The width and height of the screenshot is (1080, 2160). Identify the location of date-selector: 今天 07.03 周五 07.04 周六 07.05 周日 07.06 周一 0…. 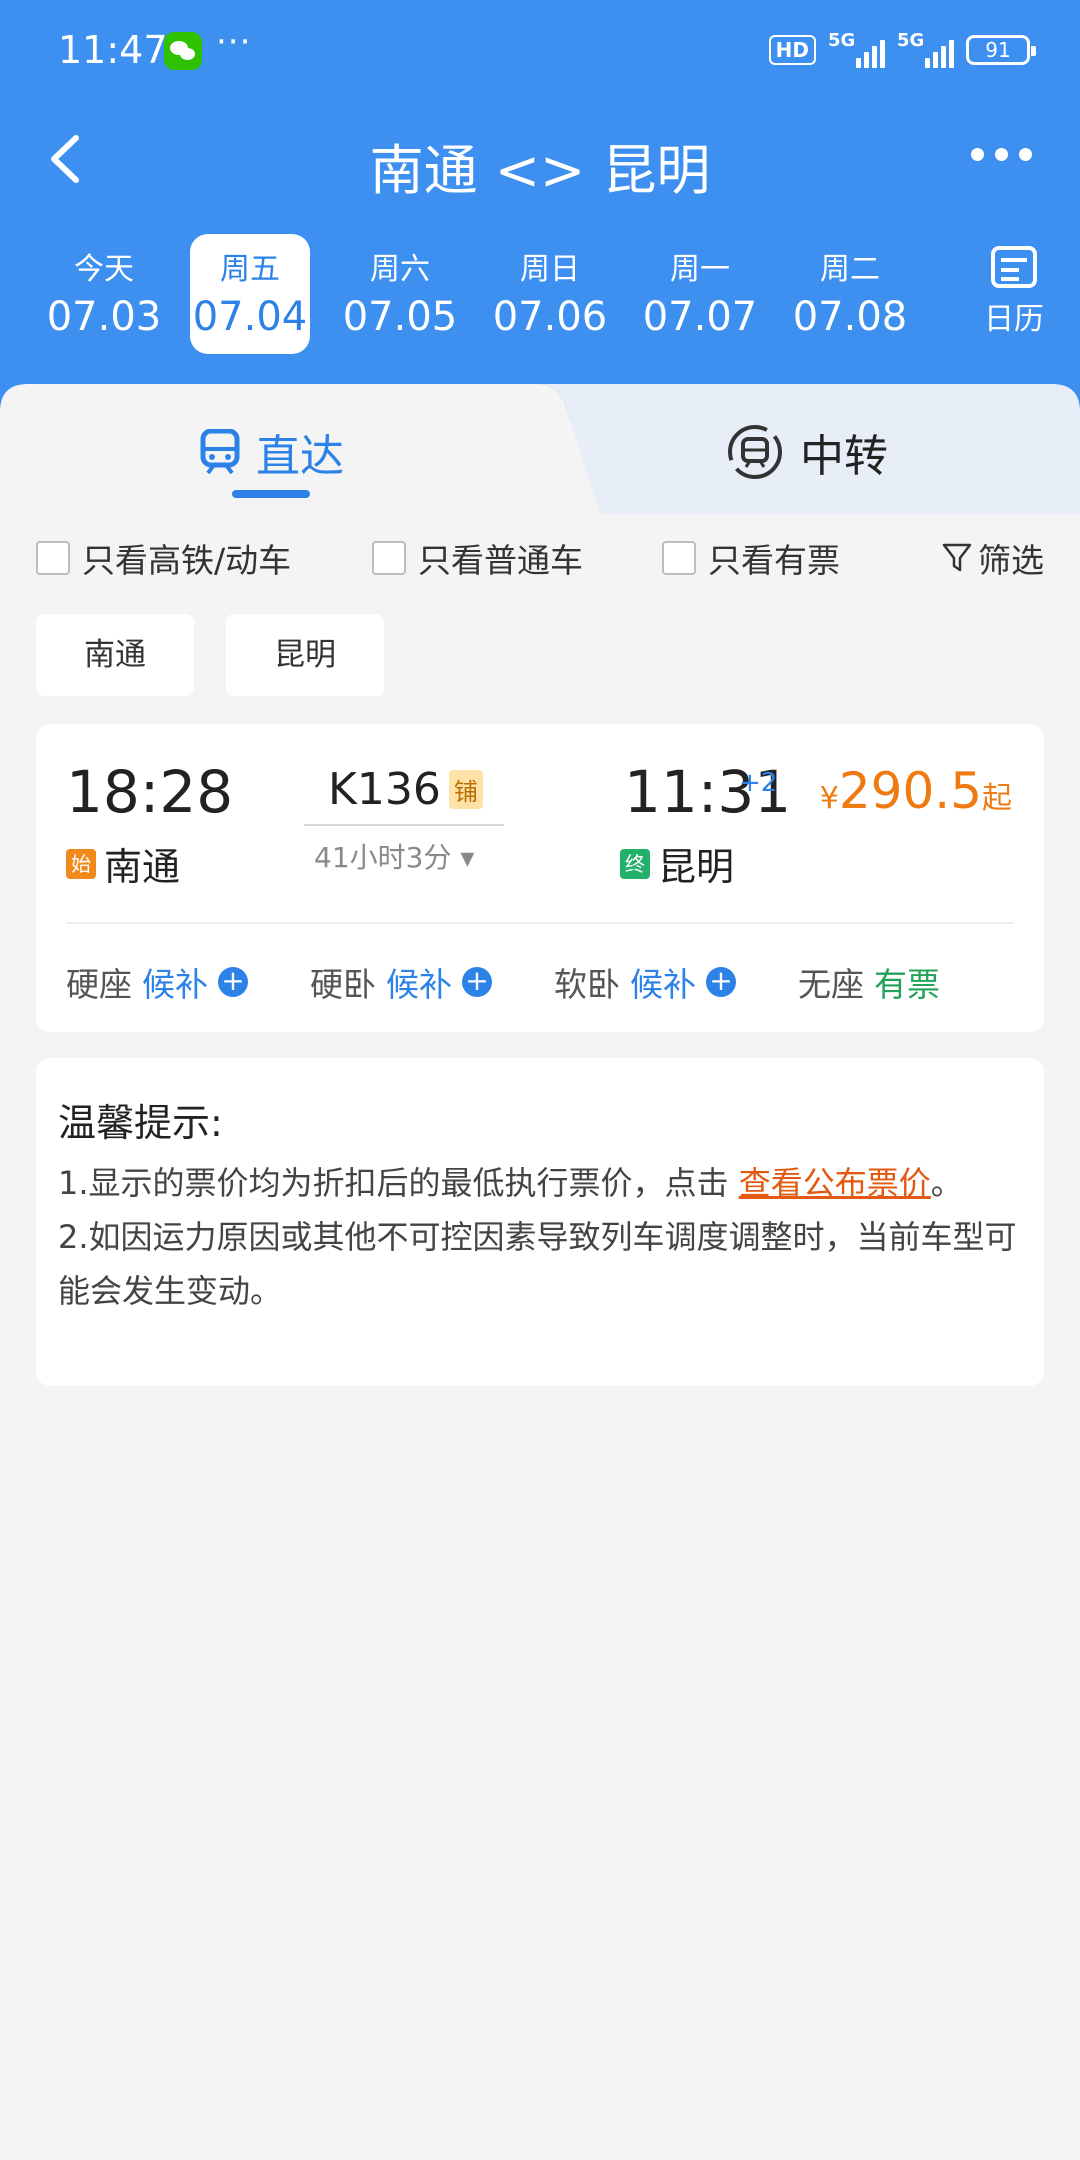
(484, 294).